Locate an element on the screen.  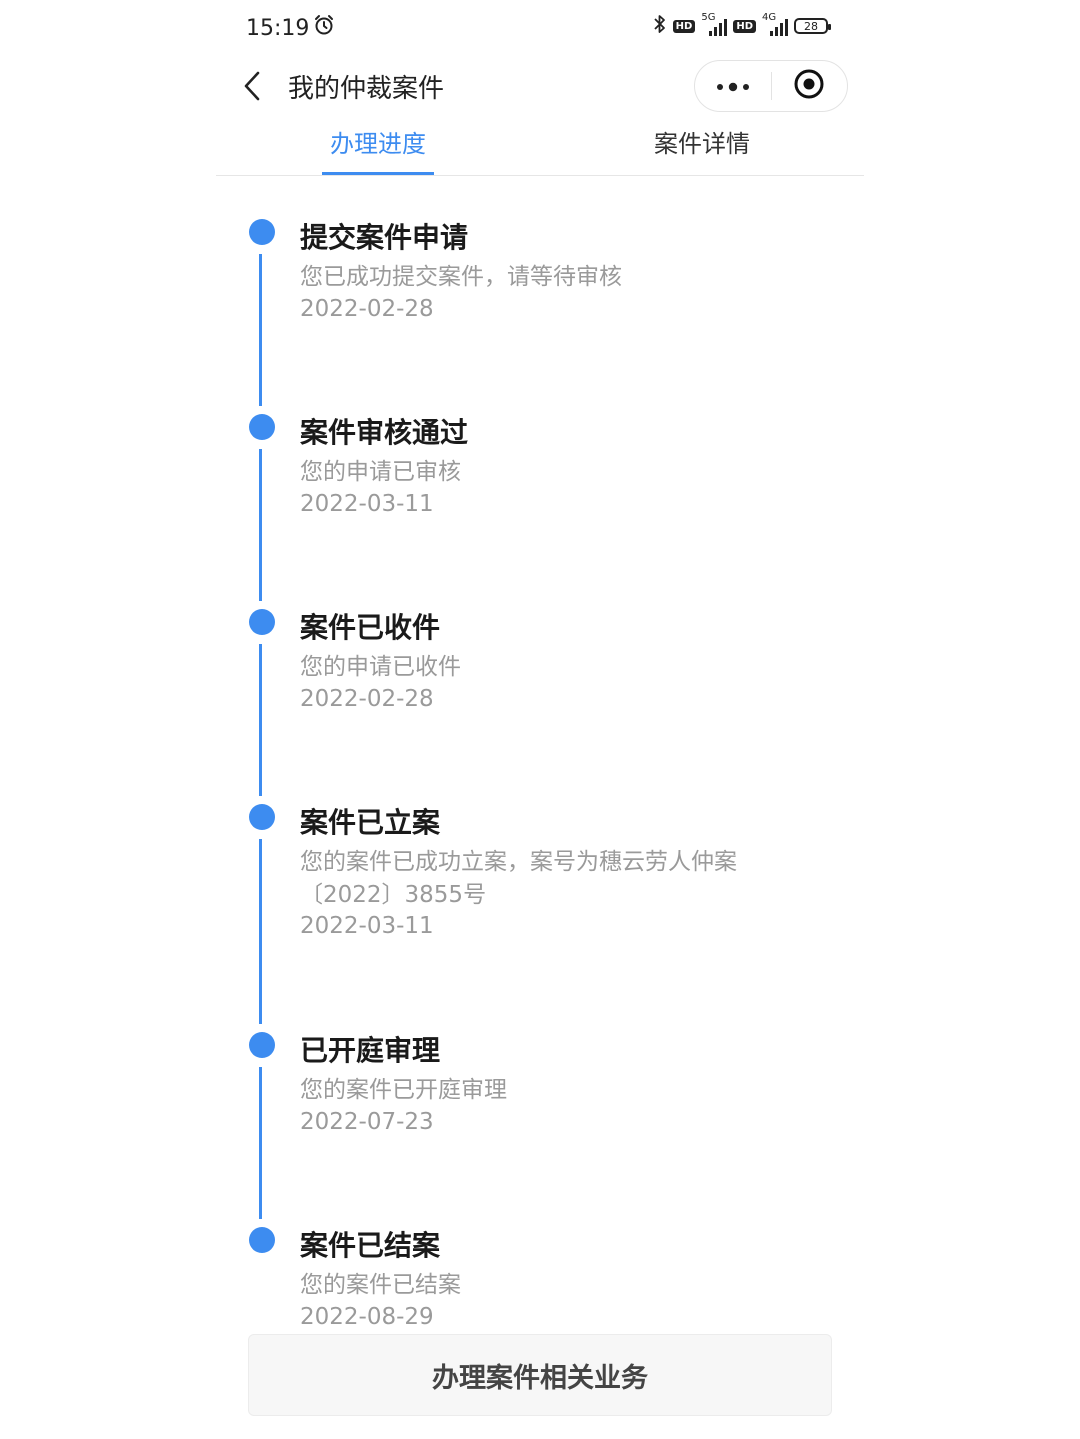
hd-badge: HD is located at coordinates (684, 26).